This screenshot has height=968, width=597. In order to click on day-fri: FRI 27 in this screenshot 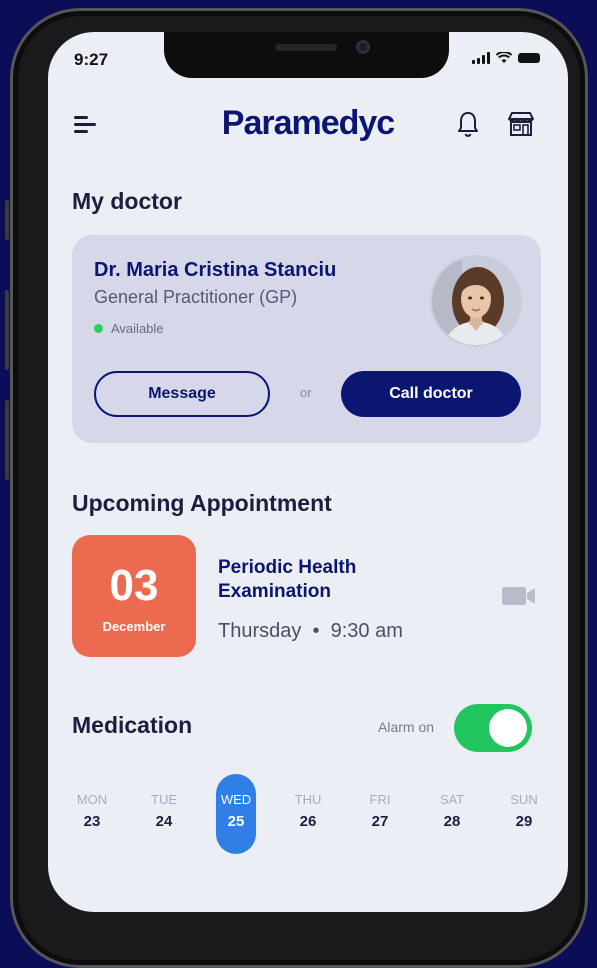, I will do `click(380, 814)`.